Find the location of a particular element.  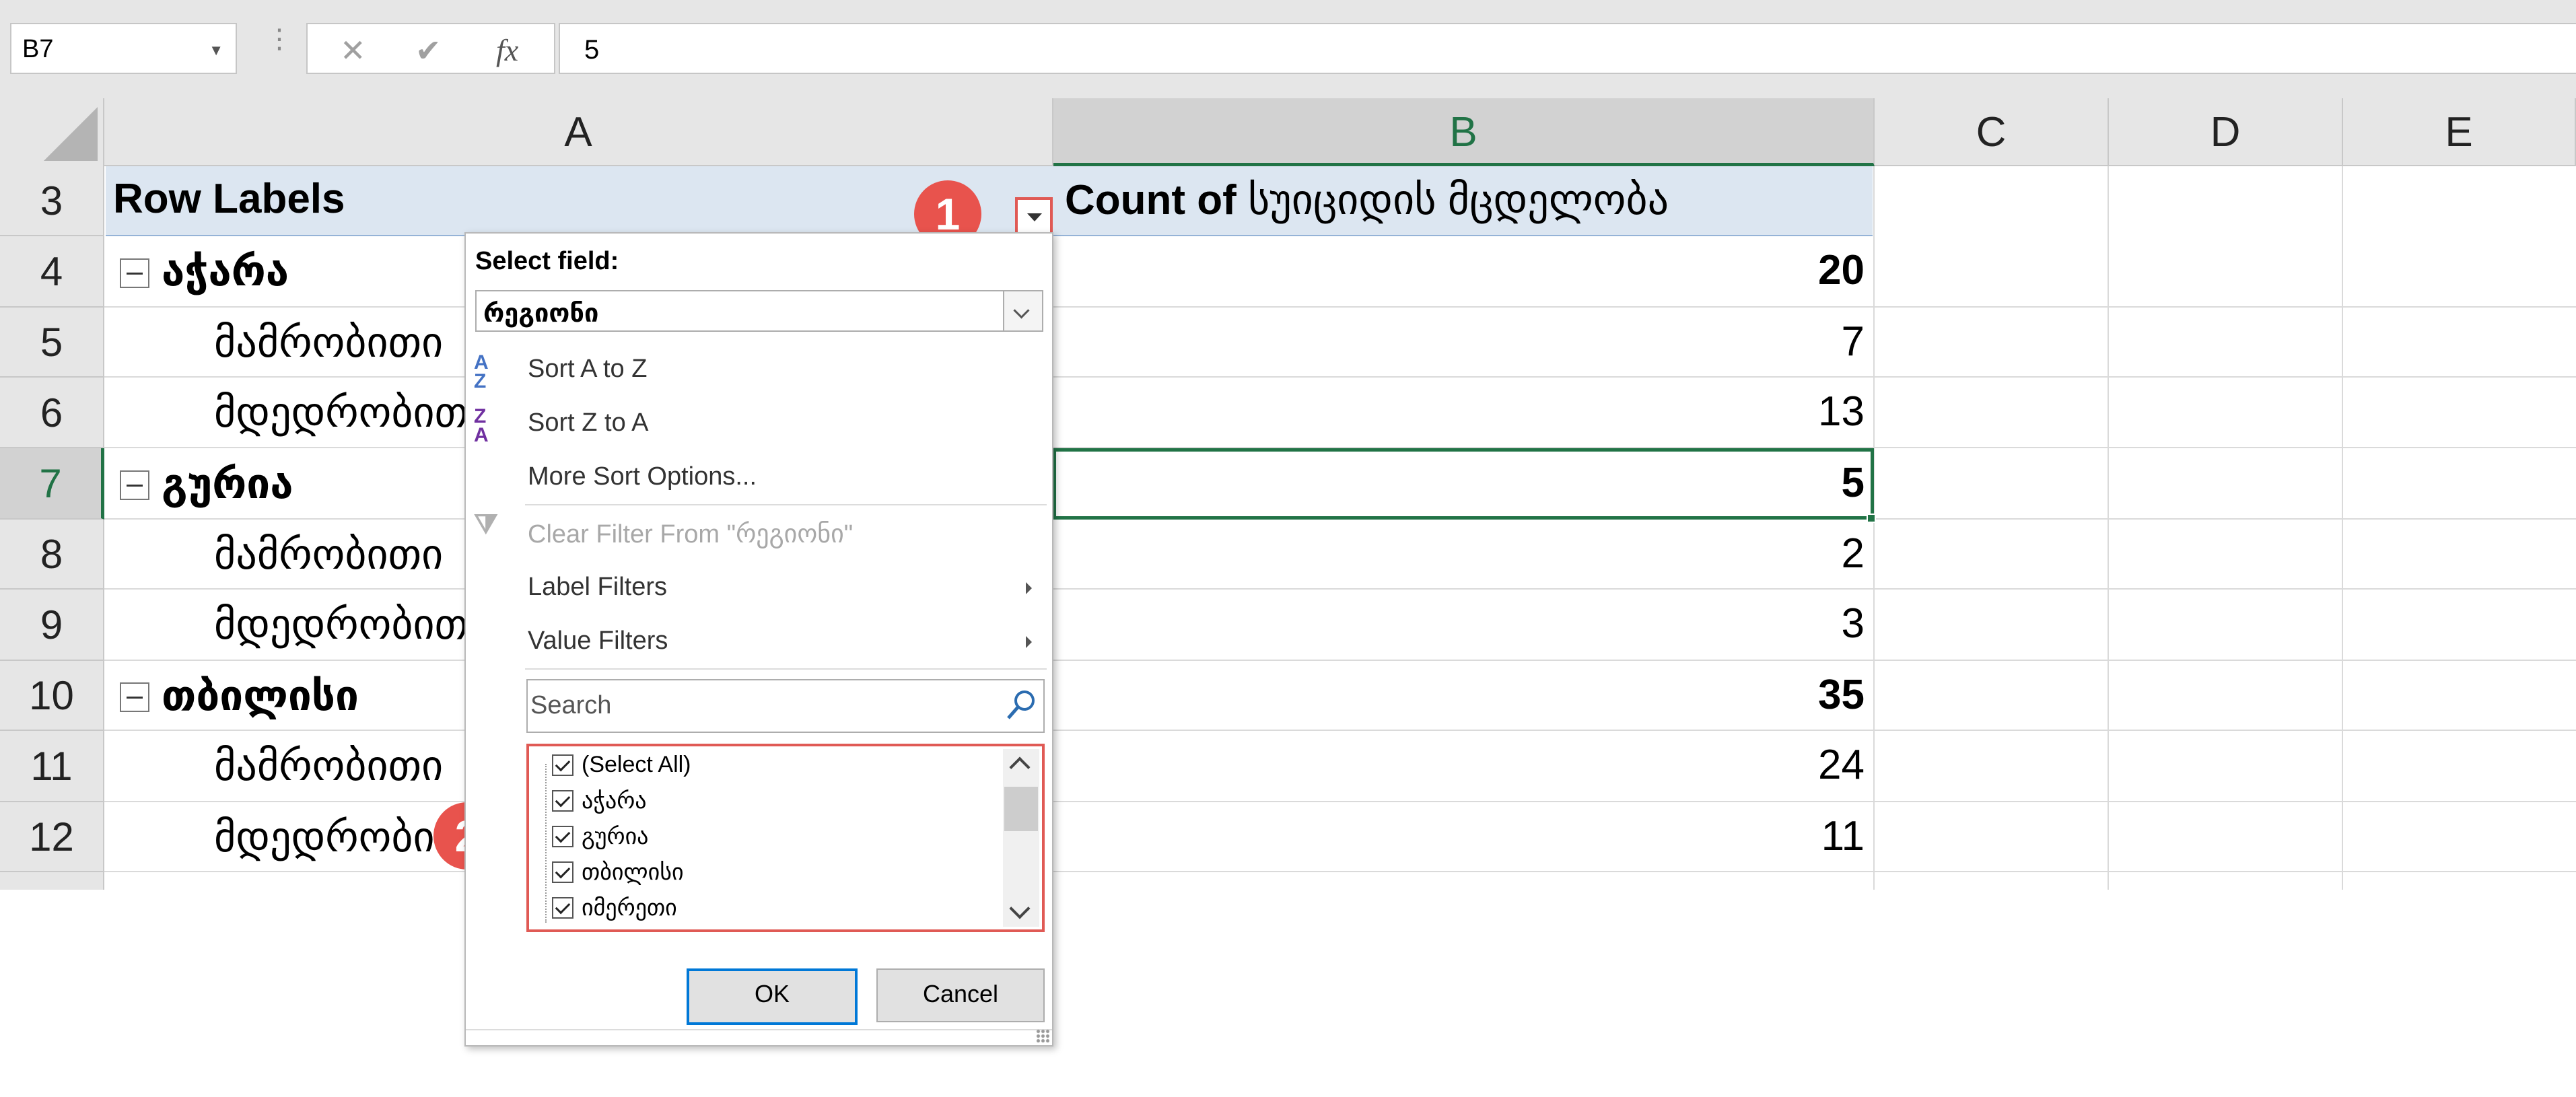

name-box-dropdown-icon: ▼ is located at coordinates (216, 50).